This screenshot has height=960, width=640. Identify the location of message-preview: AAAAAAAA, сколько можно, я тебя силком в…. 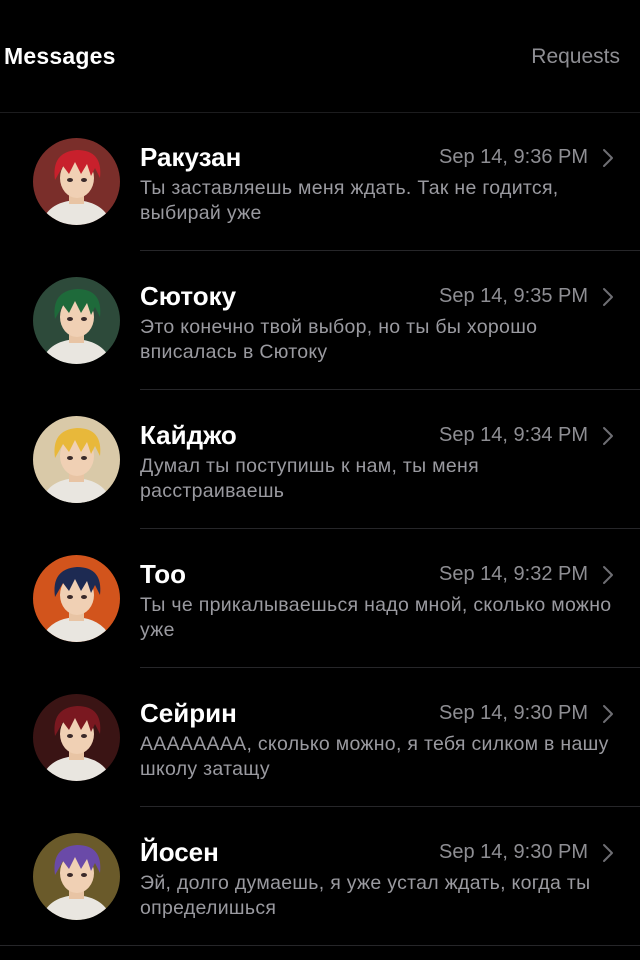
(374, 756).